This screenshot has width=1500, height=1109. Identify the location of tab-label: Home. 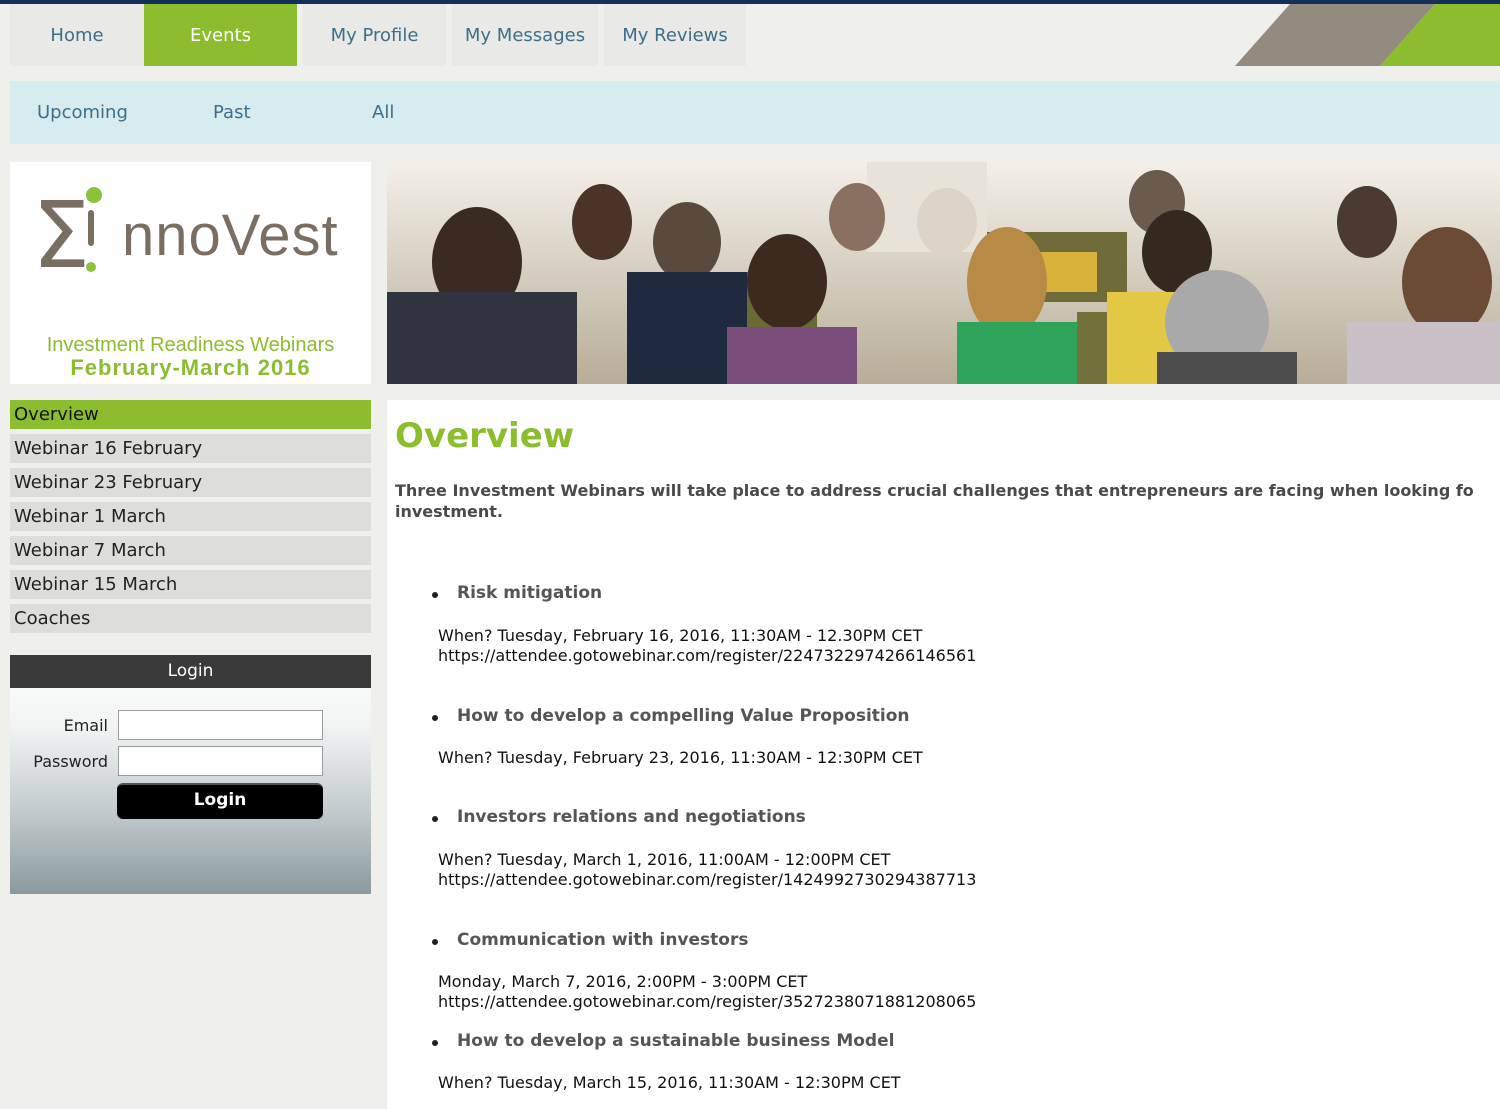
(77, 35).